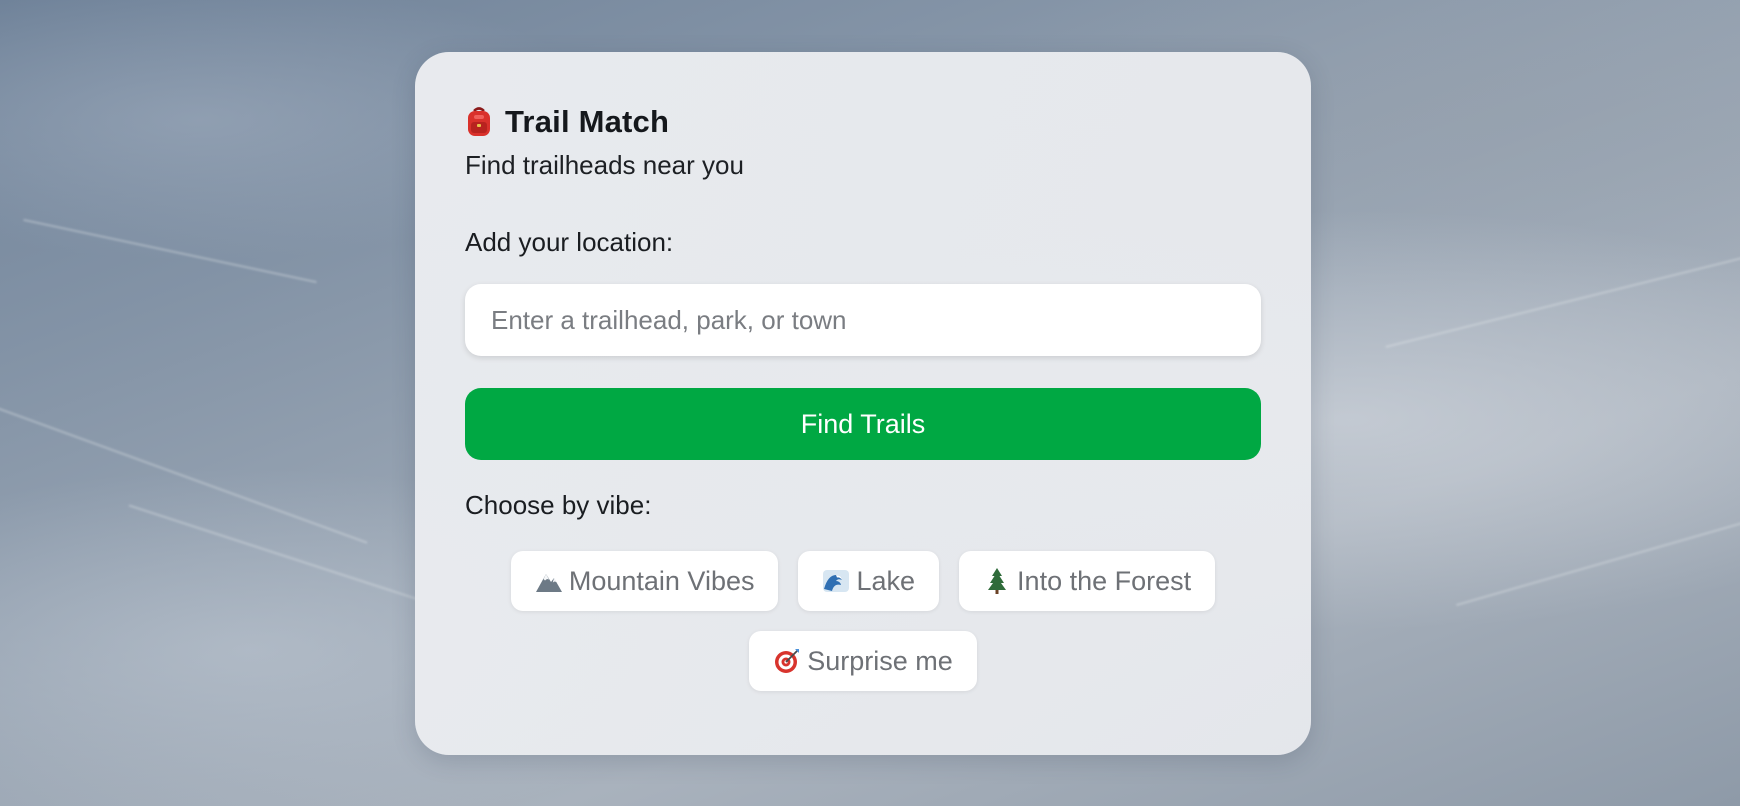  Describe the element at coordinates (863, 122) in the screenshot. I see `title-row: Trail Match` at that location.